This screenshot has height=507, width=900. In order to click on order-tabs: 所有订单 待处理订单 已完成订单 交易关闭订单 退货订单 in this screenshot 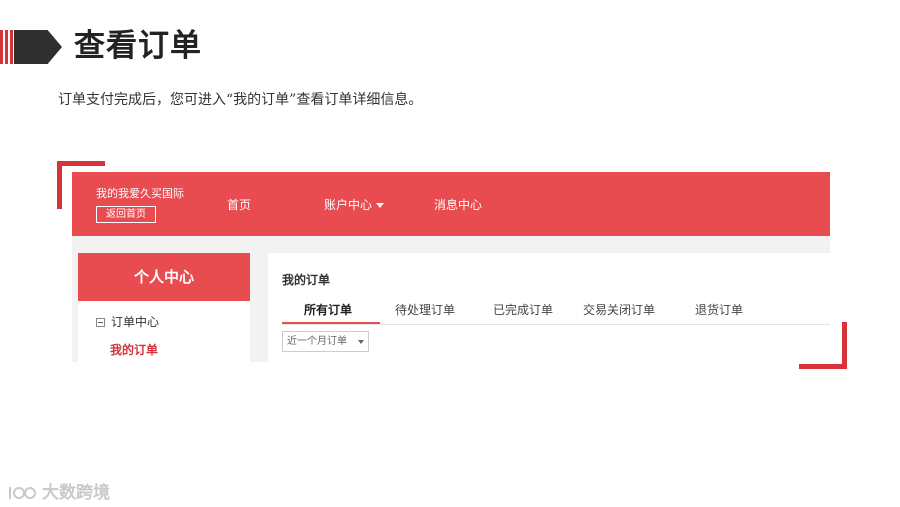, I will do `click(556, 309)`.